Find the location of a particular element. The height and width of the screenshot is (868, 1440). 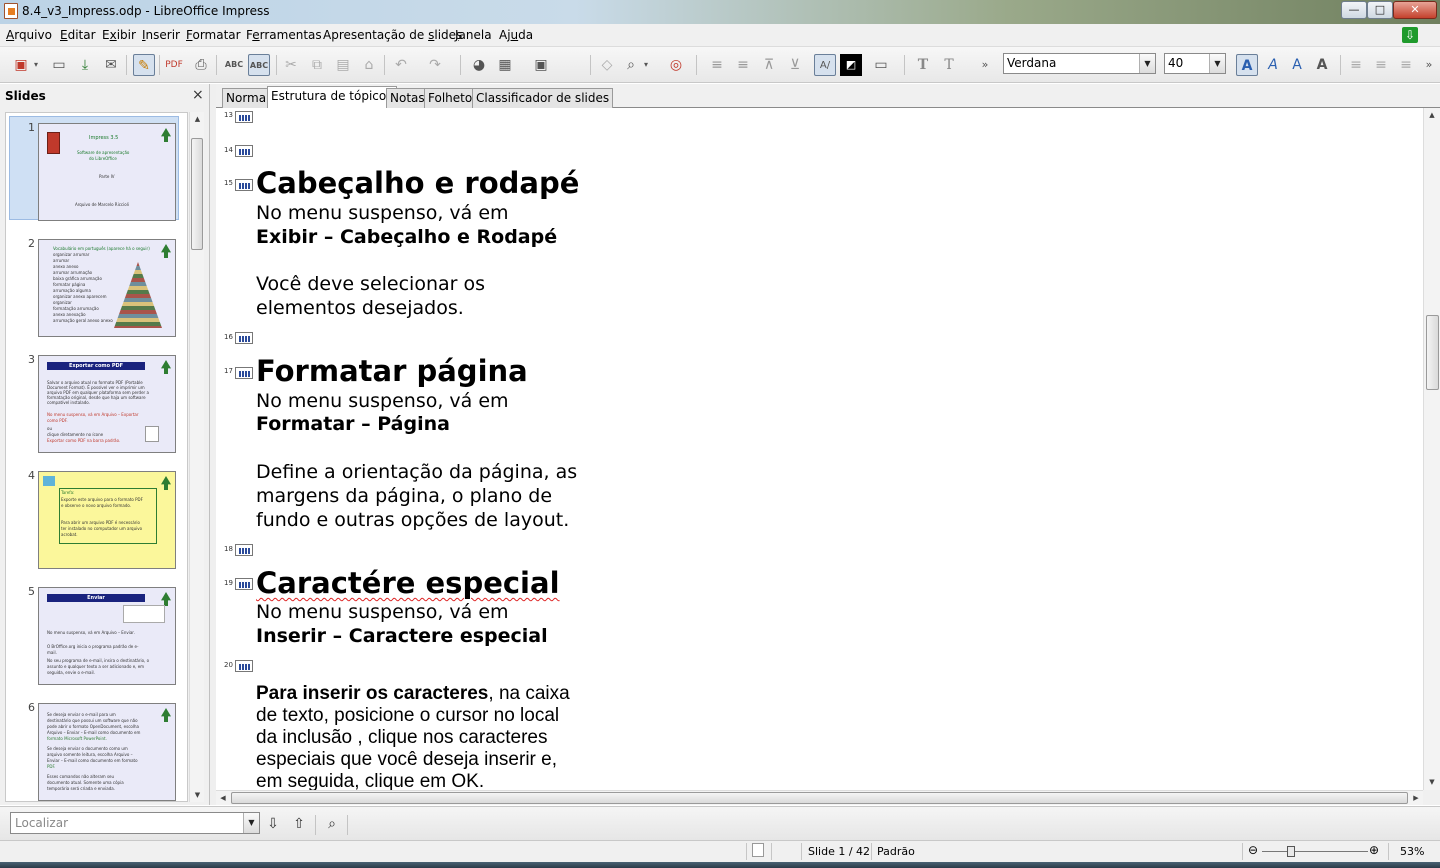

scroll-left-arrow-icon: ◀ is located at coordinates (223, 798).